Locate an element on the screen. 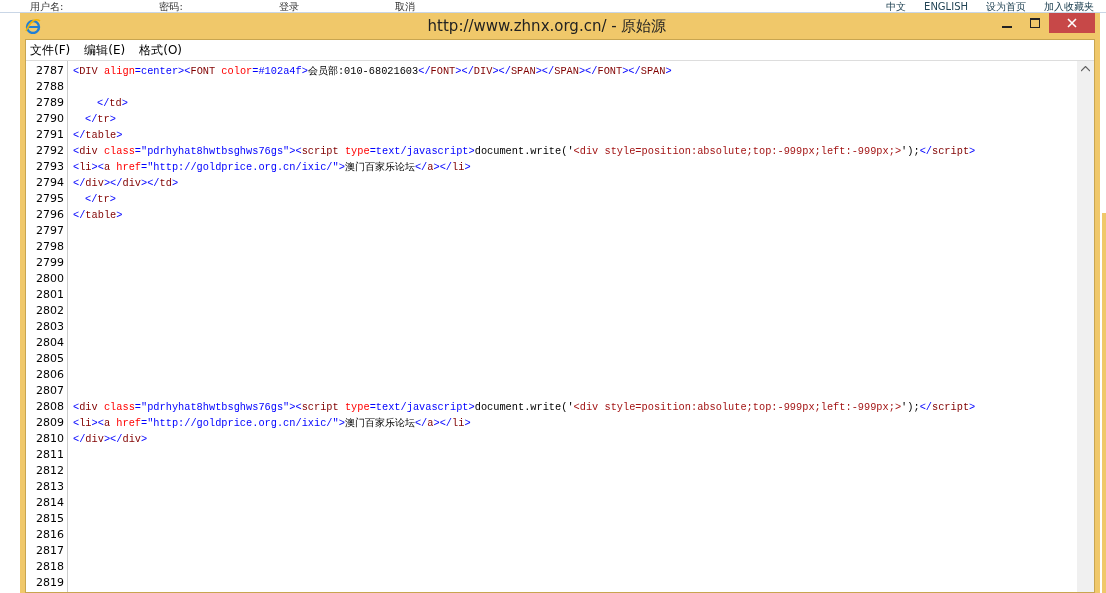  line-number: 2809 is located at coordinates (50, 423).